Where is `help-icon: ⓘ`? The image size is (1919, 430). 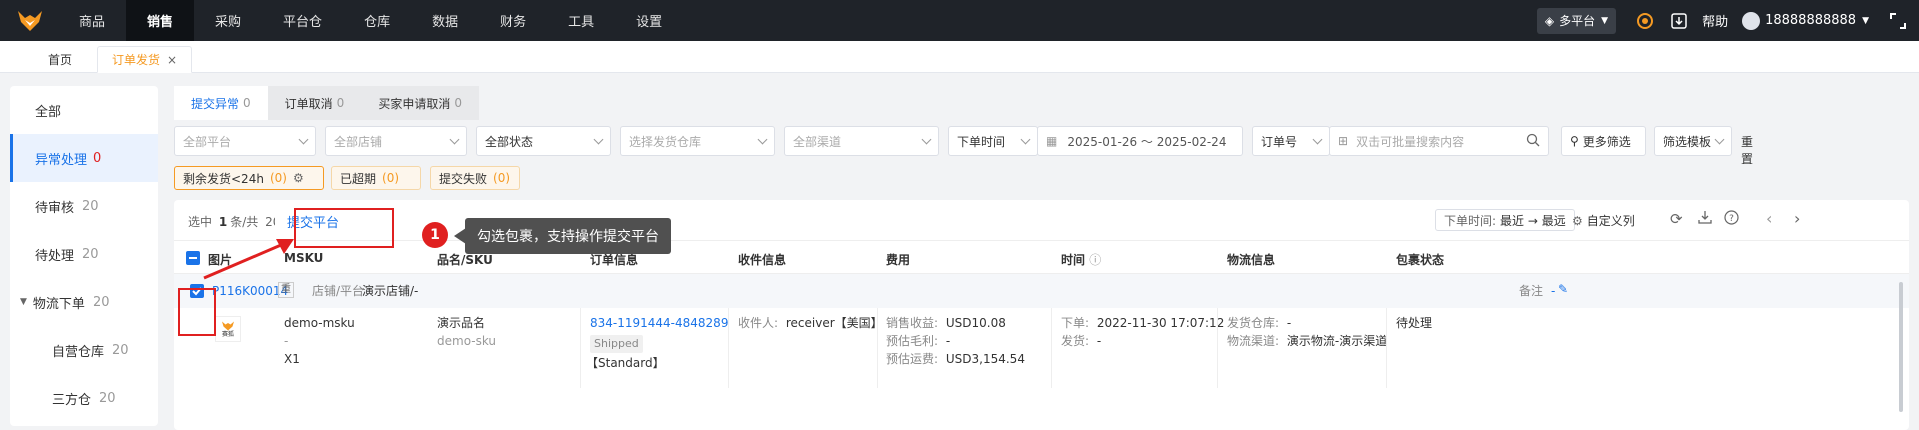
help-icon: ⓘ is located at coordinates (1095, 260).